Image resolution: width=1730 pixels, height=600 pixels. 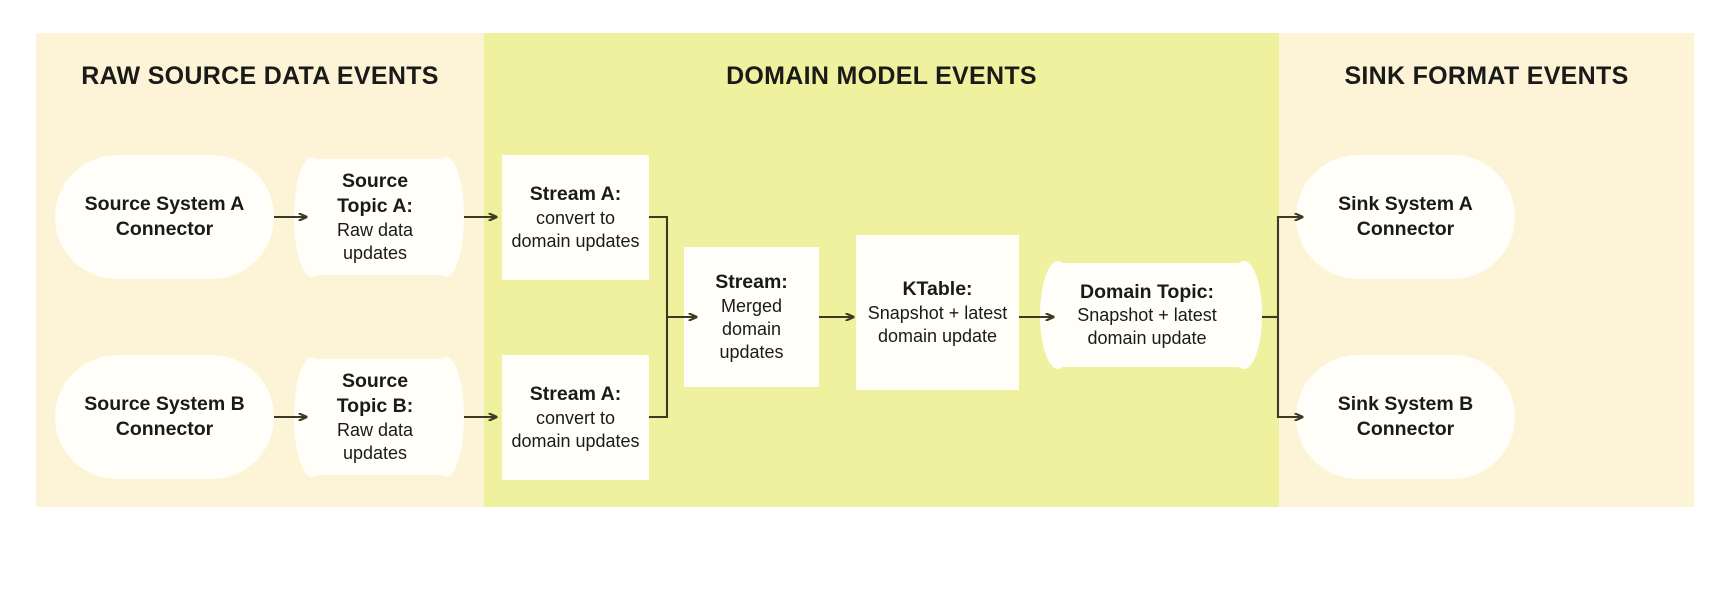 I want to click on node-title: Source Topic A:, so click(x=375, y=193).